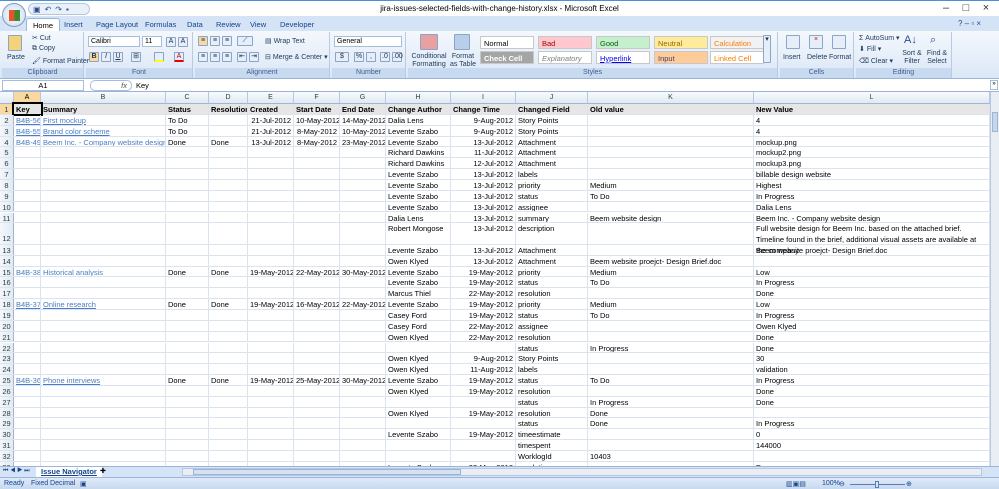 Image resolution: width=999 pixels, height=489 pixels. What do you see at coordinates (872, 412) in the screenshot?
I see `cell-l28` at bounding box center [872, 412].